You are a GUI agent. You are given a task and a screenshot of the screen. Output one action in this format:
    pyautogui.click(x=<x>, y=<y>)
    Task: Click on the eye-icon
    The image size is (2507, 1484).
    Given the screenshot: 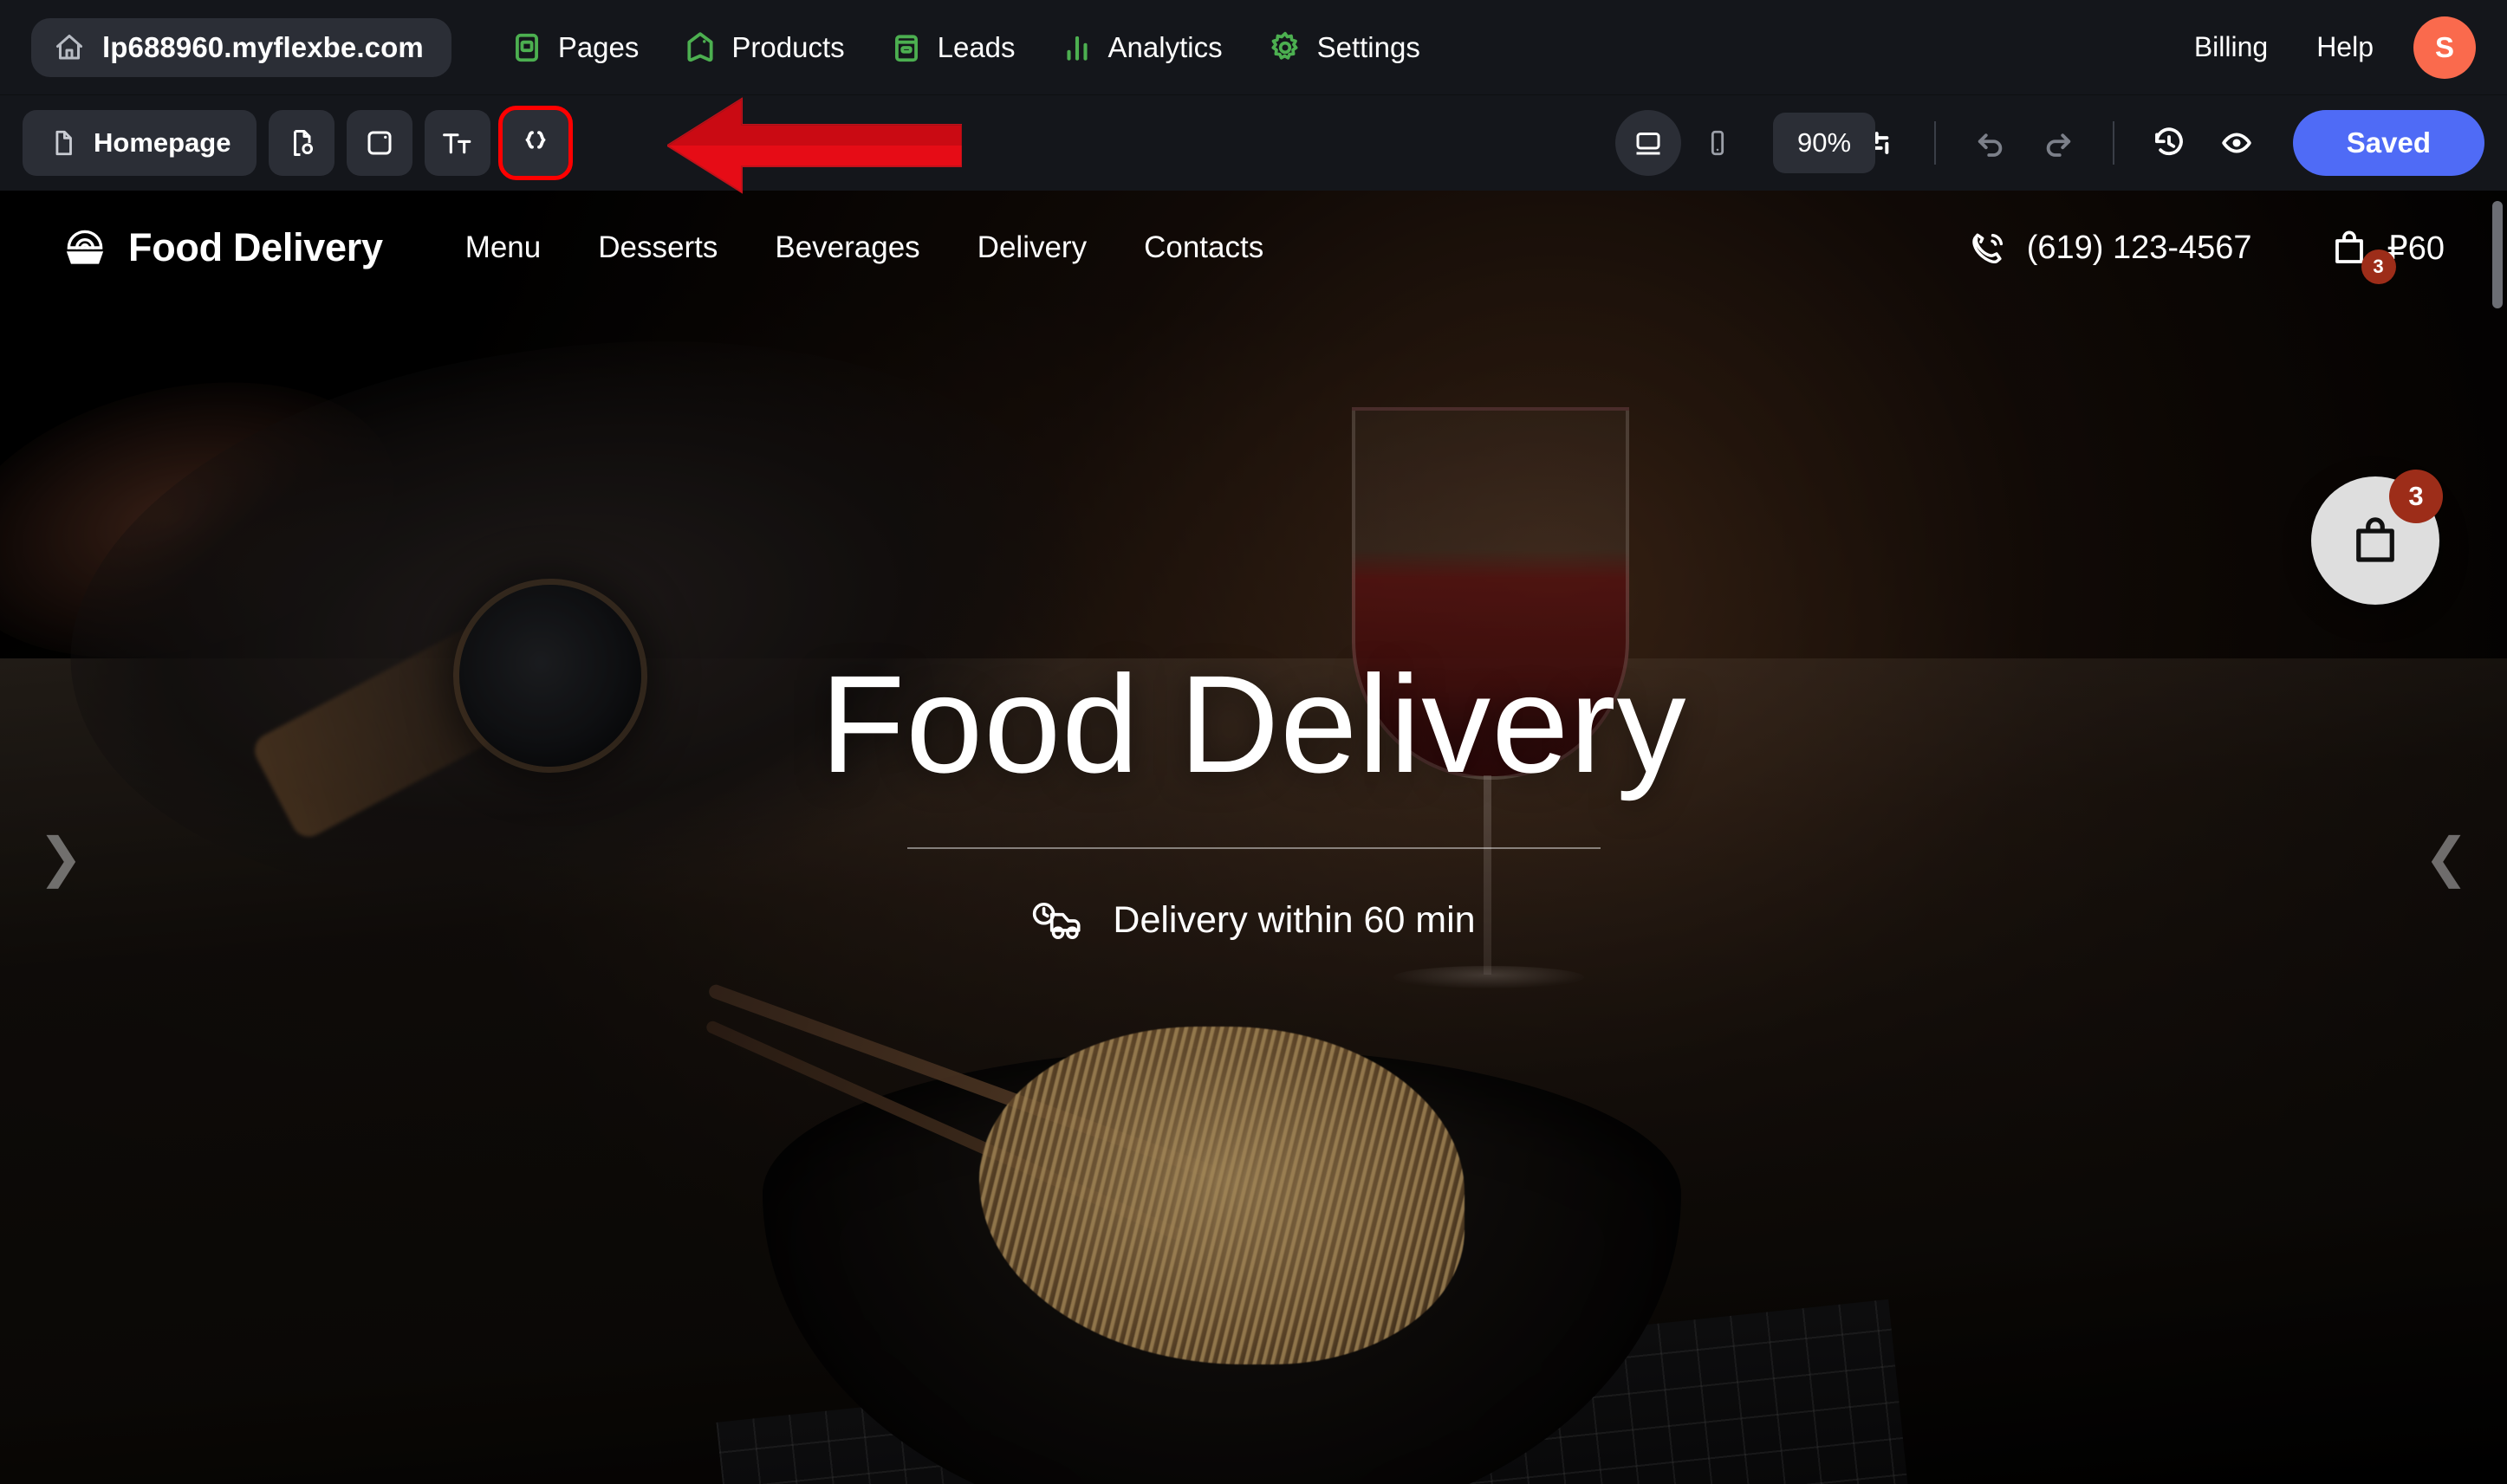 What is the action you would take?
    pyautogui.click(x=2236, y=143)
    